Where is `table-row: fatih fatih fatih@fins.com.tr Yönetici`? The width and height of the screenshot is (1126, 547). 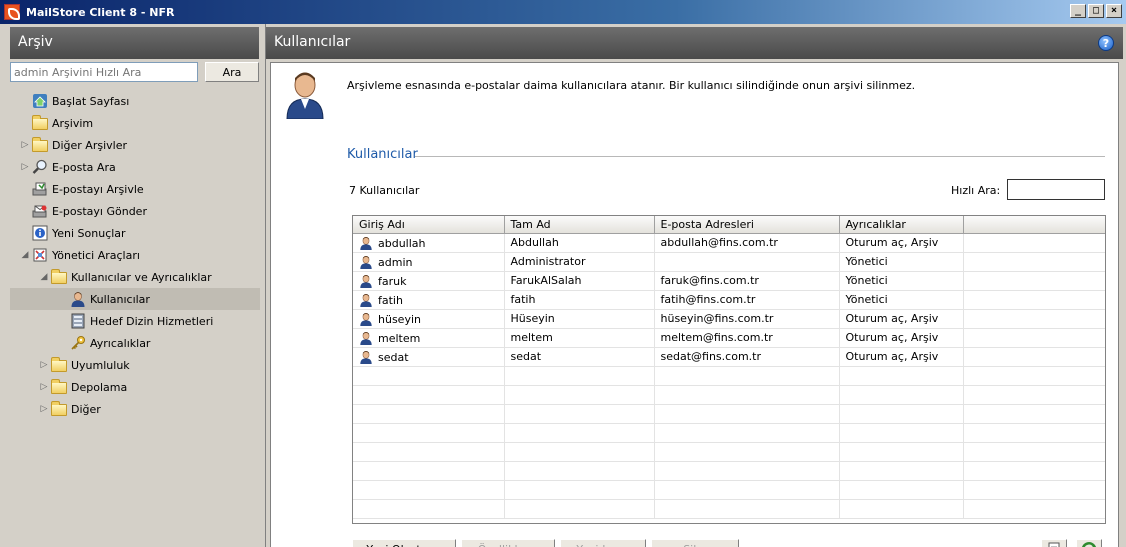
table-row: fatih fatih fatih@fins.com.tr Yönetici is located at coordinates (729, 300).